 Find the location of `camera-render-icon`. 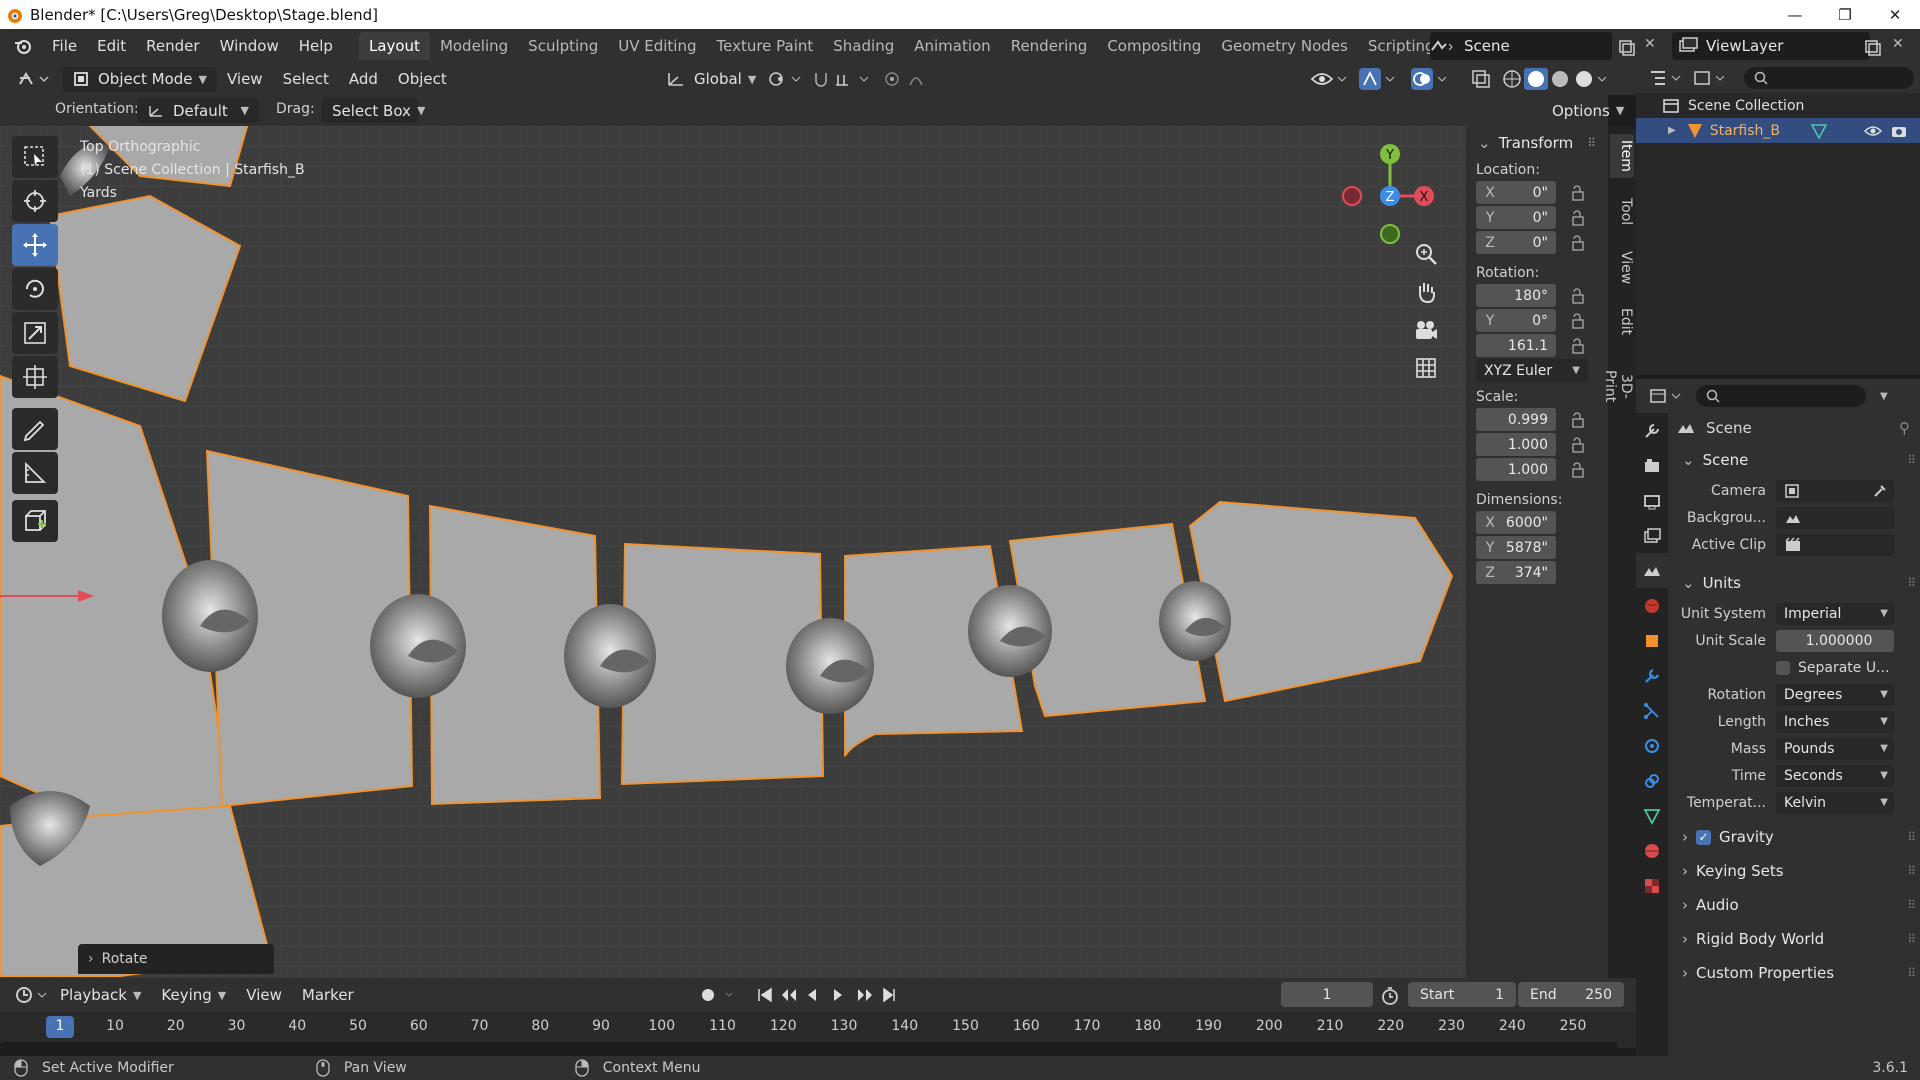

camera-render-icon is located at coordinates (1899, 131).